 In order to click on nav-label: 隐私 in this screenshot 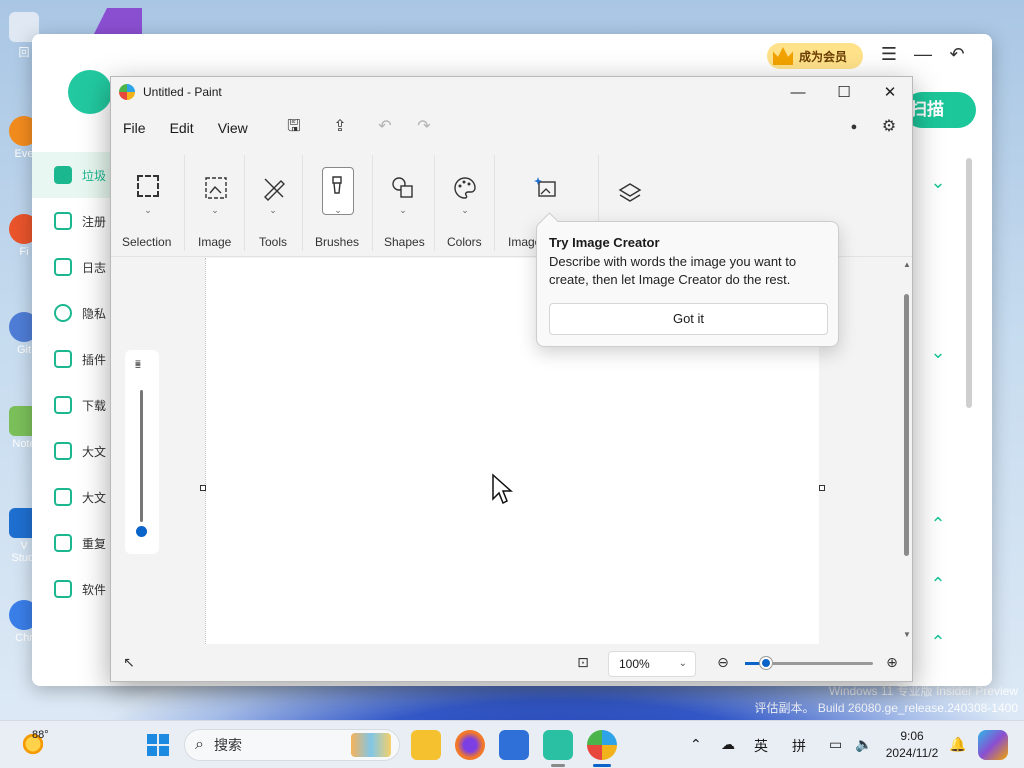, I will do `click(94, 313)`.